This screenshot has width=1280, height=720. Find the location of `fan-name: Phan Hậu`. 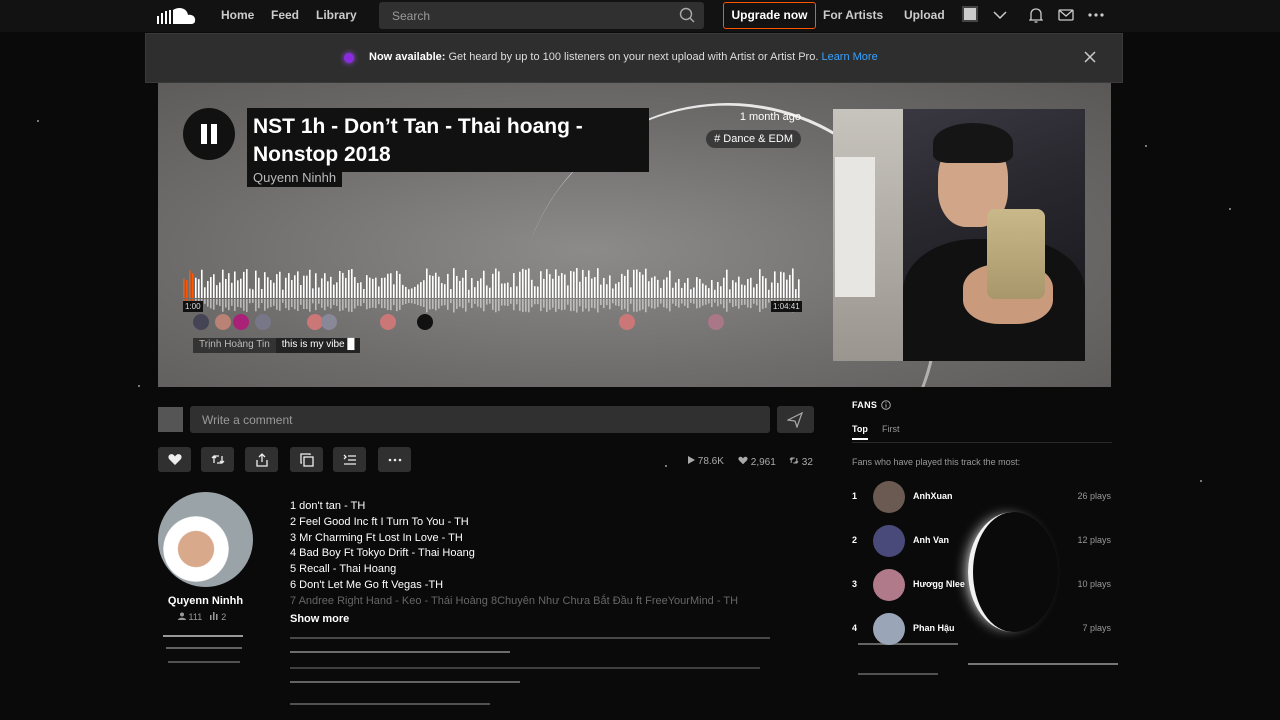

fan-name: Phan Hậu is located at coordinates (934, 628).